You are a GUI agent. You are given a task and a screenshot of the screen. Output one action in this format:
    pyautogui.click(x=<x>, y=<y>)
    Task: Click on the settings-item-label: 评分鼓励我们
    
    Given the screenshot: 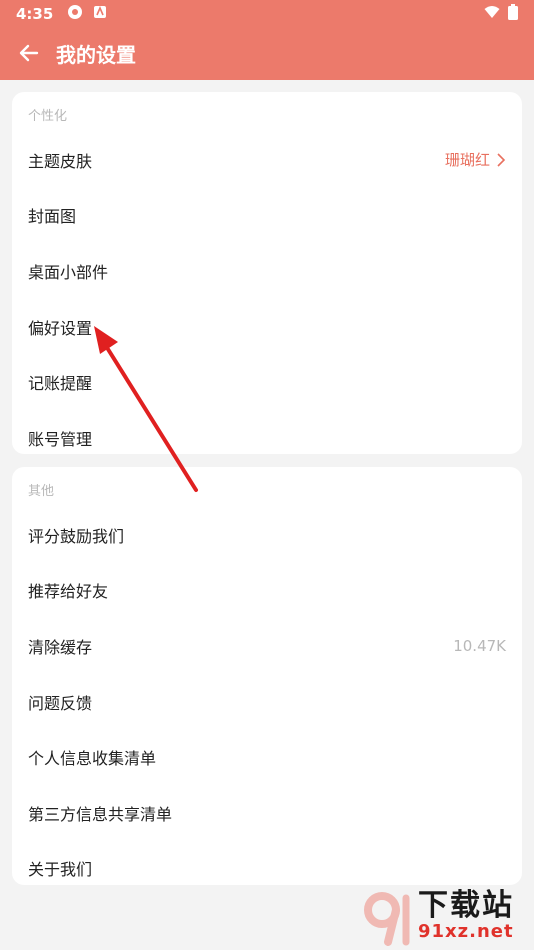 What is the action you would take?
    pyautogui.click(x=76, y=536)
    